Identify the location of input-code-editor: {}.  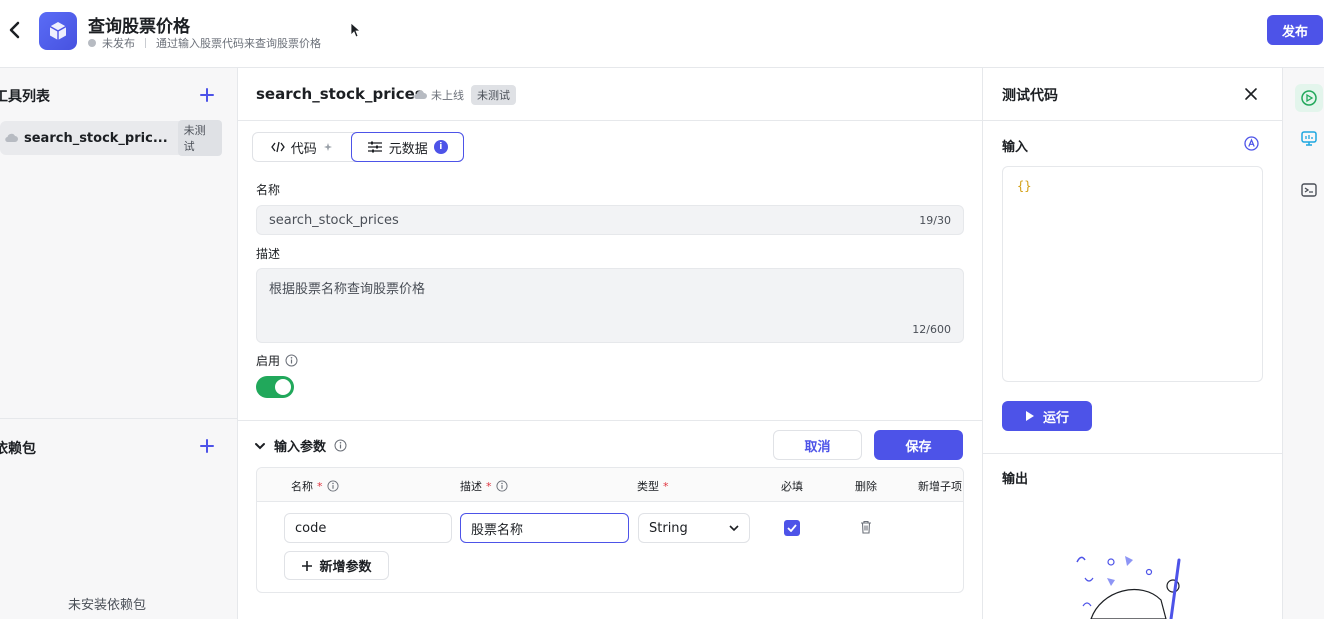
(1132, 274).